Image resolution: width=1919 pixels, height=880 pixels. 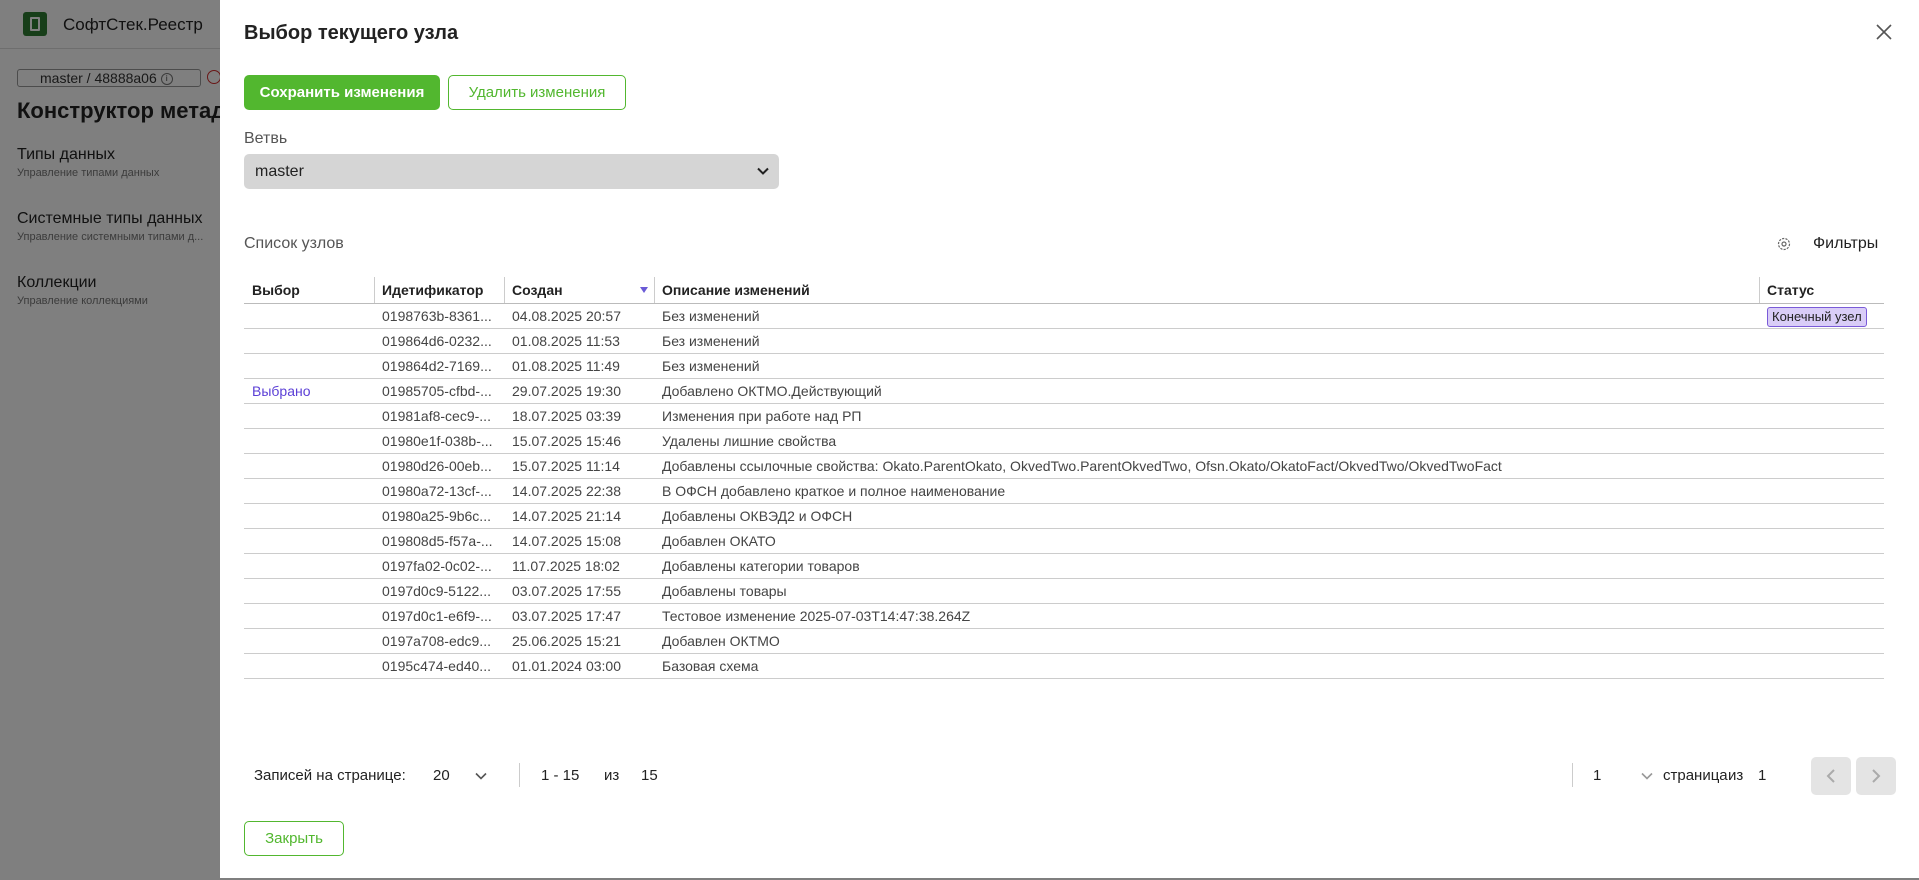 I want to click on next-page-button, so click(x=1876, y=776).